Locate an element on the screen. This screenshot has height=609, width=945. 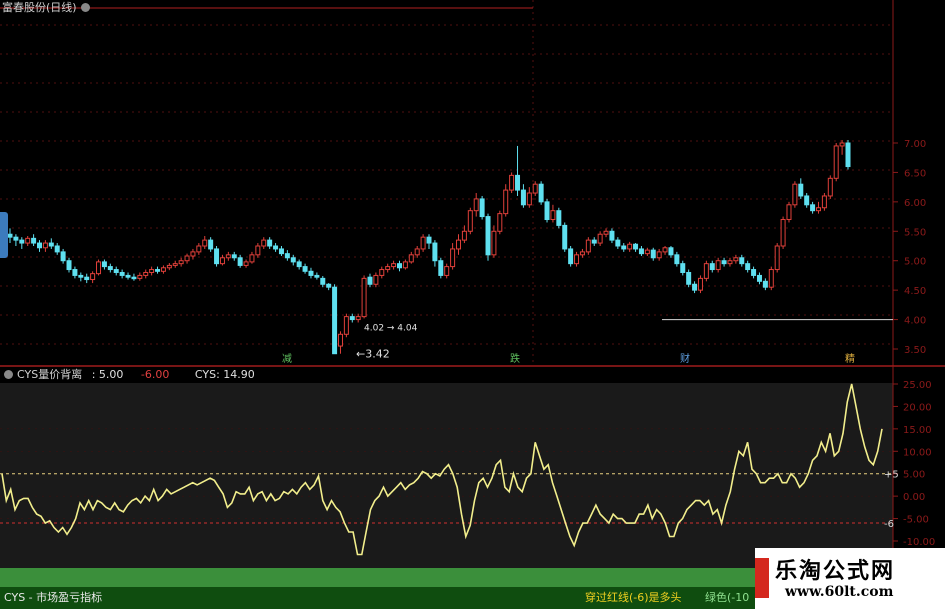
indicator-axis-tick-label: 20.00 is located at coordinates (917, 407).